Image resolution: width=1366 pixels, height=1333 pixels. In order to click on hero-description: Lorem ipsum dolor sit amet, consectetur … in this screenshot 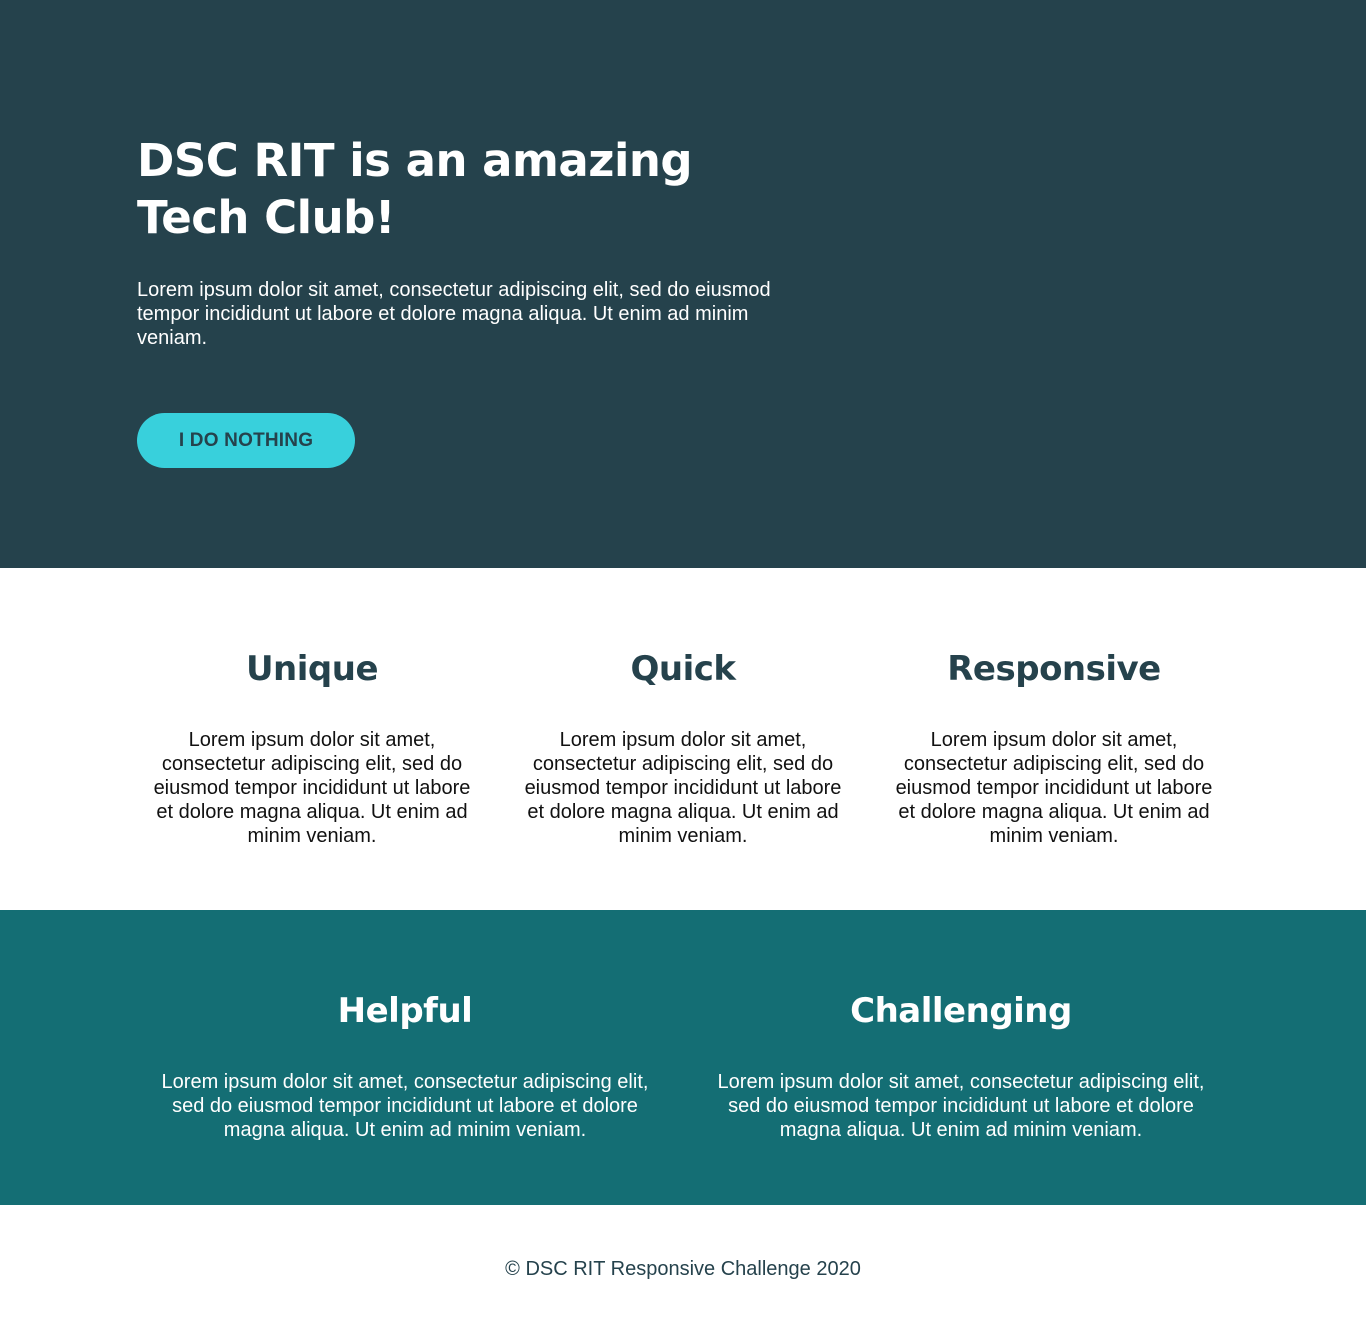, I will do `click(454, 314)`.